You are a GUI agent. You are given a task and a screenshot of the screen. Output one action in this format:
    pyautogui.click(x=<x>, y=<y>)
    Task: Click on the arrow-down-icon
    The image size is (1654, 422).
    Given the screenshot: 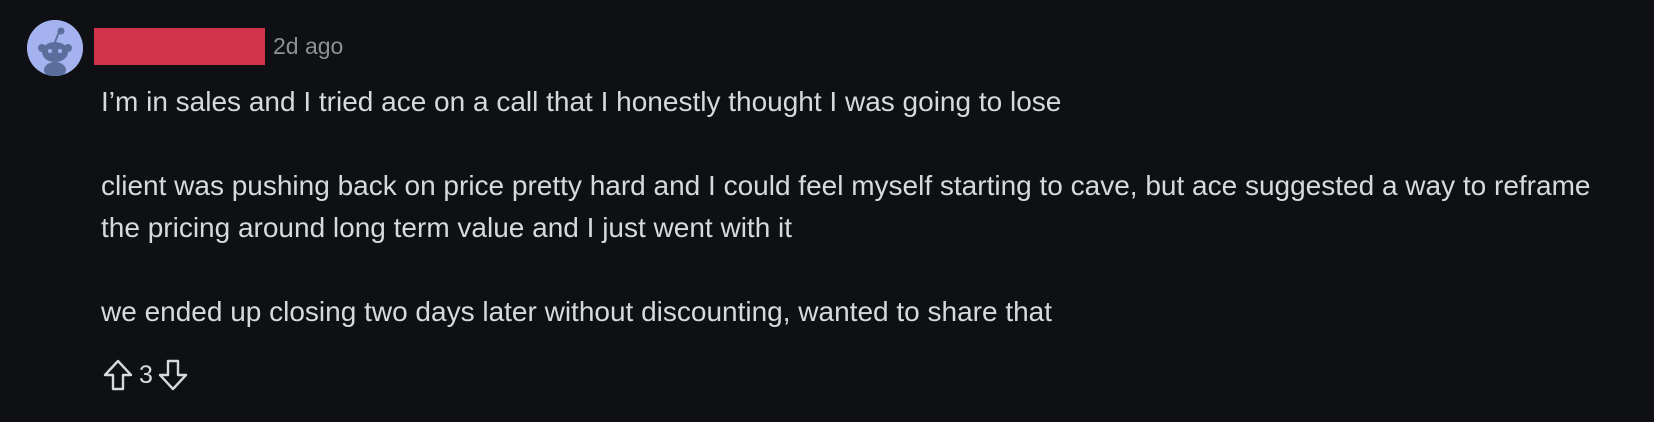 What is the action you would take?
    pyautogui.click(x=173, y=375)
    